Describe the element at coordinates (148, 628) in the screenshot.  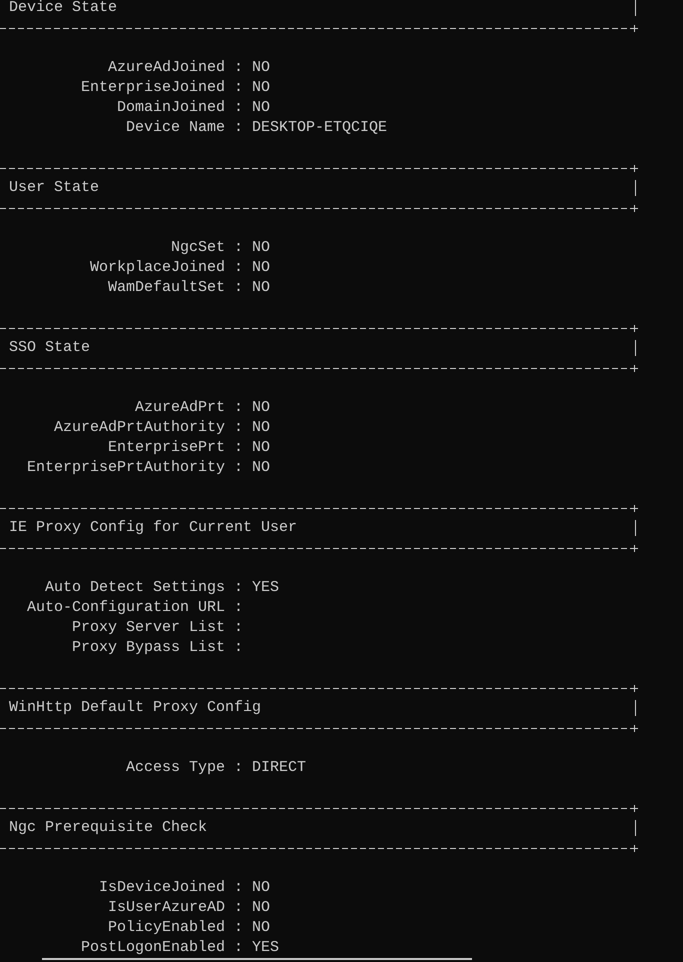
I see `property-name: Proxy Server List` at that location.